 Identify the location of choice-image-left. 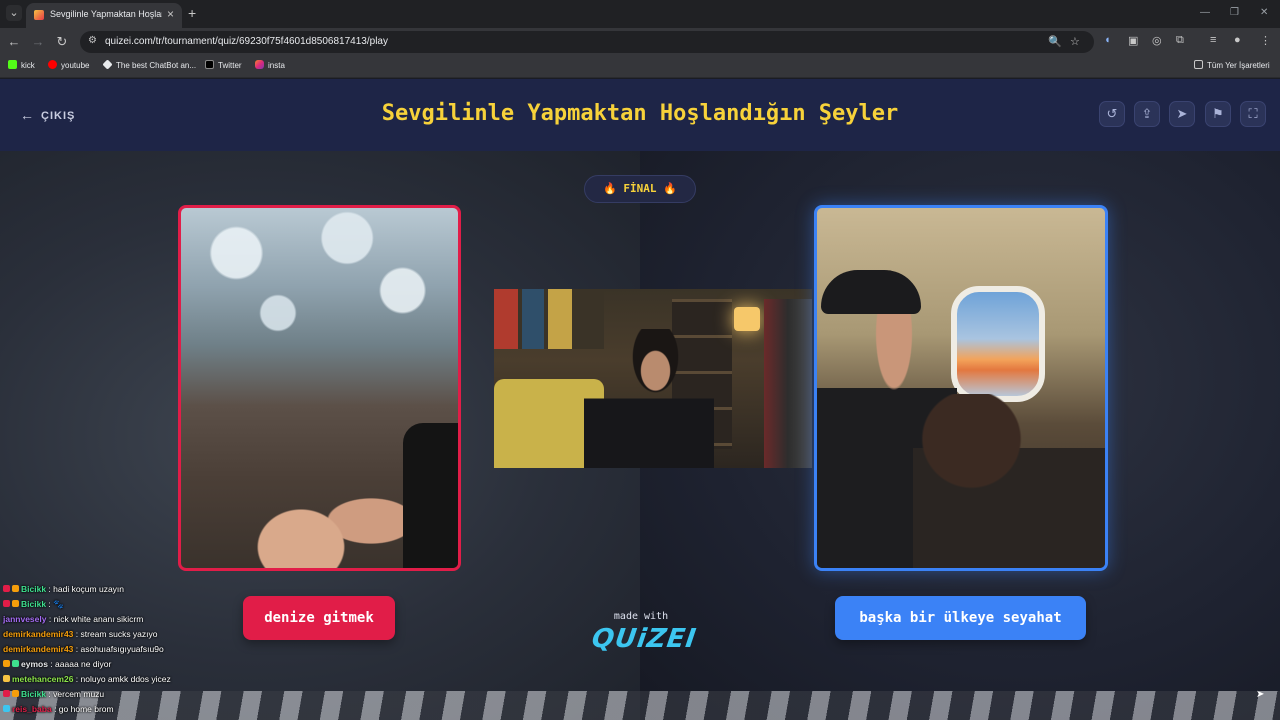
(319, 388).